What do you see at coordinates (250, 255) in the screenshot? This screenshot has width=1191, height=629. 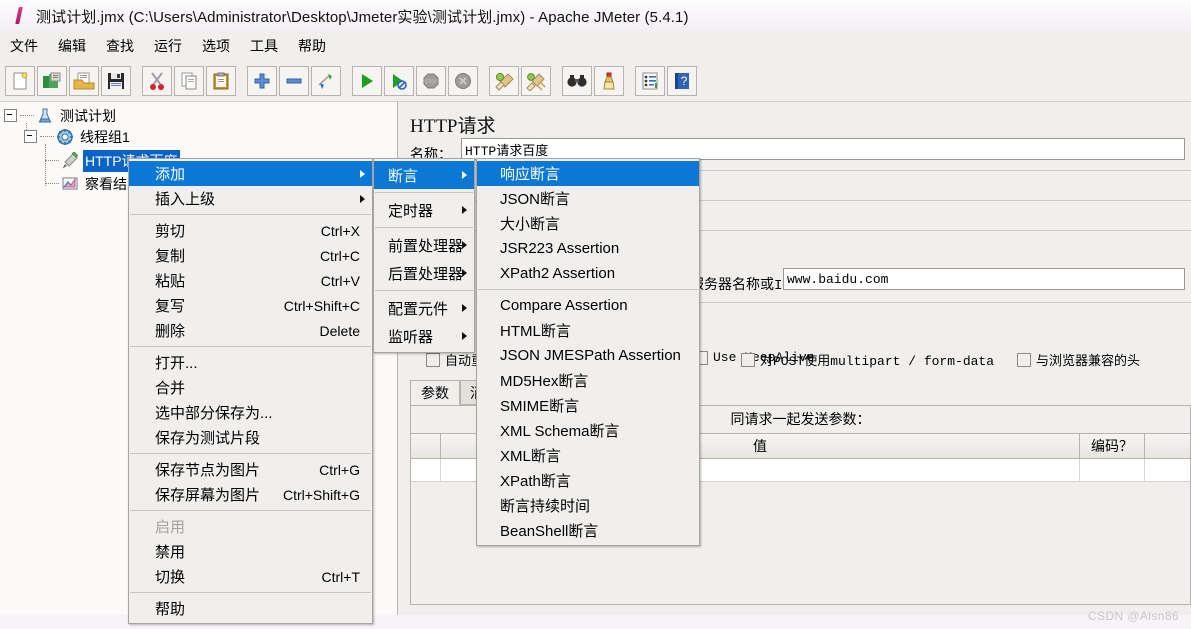 I see `ctx-copy: 复制 Ctrl+C` at bounding box center [250, 255].